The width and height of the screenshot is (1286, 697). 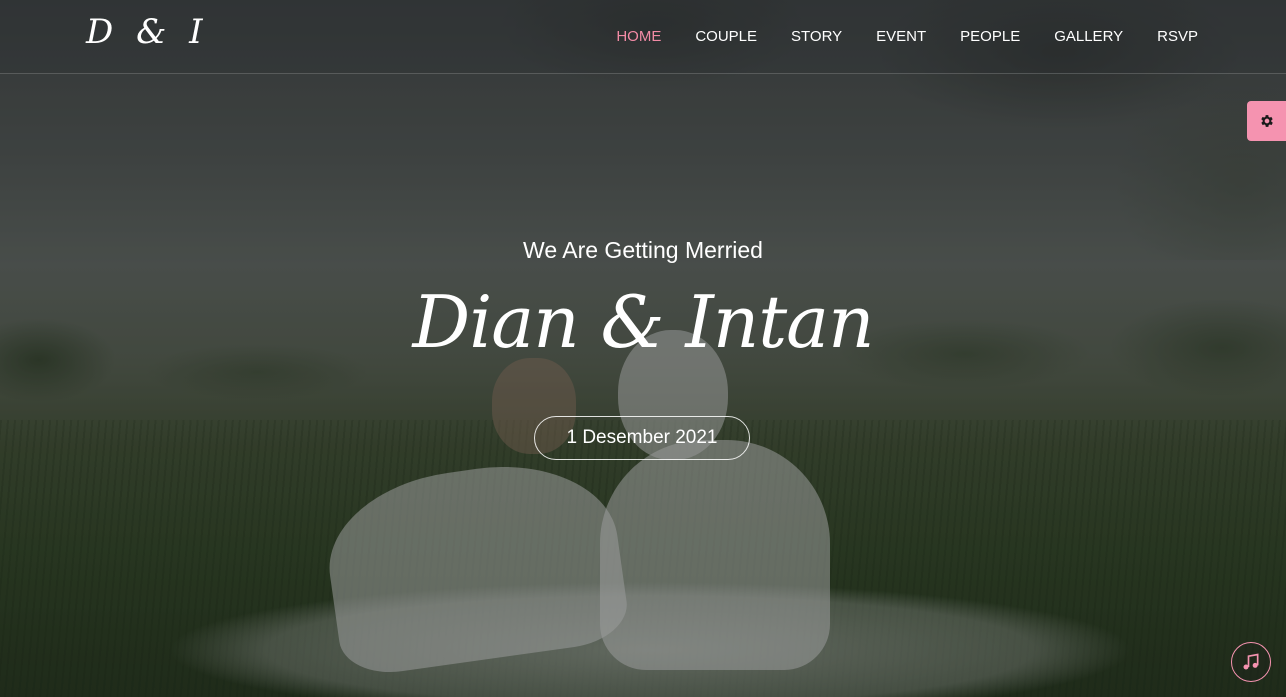 What do you see at coordinates (643, 250) in the screenshot?
I see `hero-tagline: We Are Getting Merried` at bounding box center [643, 250].